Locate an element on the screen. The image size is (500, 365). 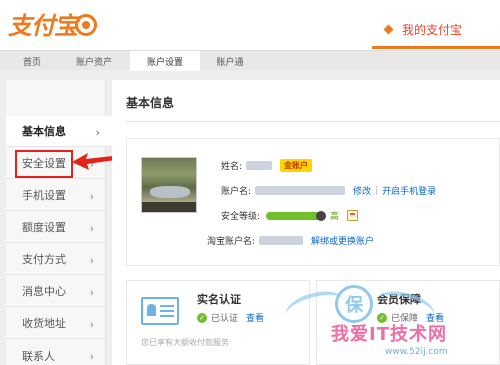
logo-mark-icon is located at coordinates (86, 25).